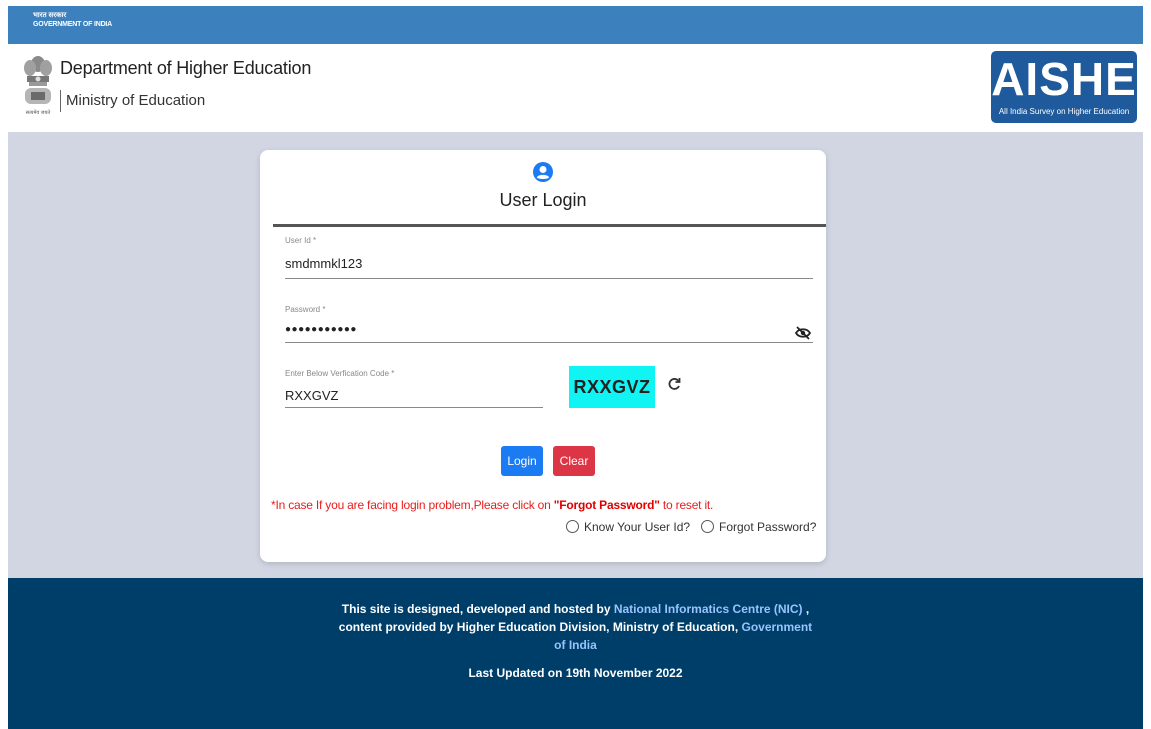 The width and height of the screenshot is (1151, 729). I want to click on login-title: User Login, so click(543, 200).